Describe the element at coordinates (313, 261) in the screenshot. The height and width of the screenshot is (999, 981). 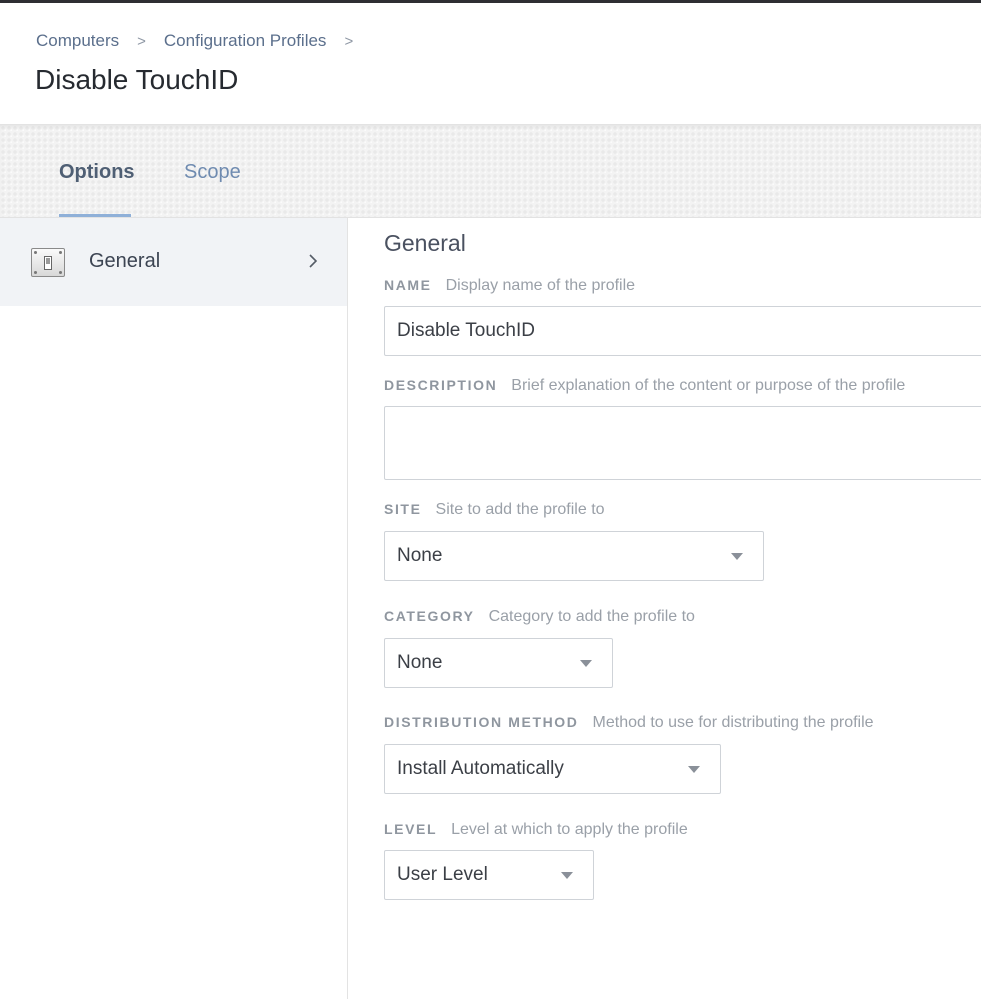
I see `chevron-right-icon` at that location.